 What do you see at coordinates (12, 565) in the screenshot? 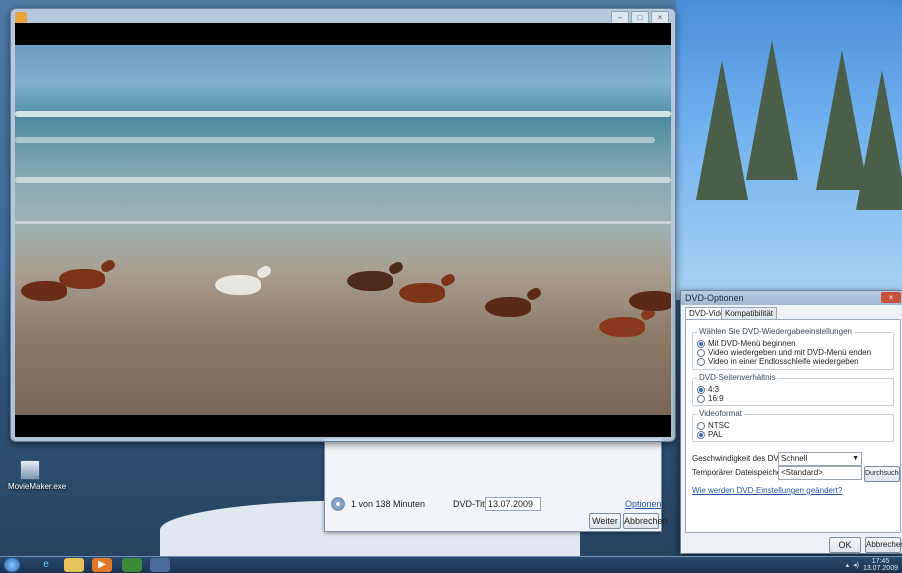
I see `windows-orb-icon` at bounding box center [12, 565].